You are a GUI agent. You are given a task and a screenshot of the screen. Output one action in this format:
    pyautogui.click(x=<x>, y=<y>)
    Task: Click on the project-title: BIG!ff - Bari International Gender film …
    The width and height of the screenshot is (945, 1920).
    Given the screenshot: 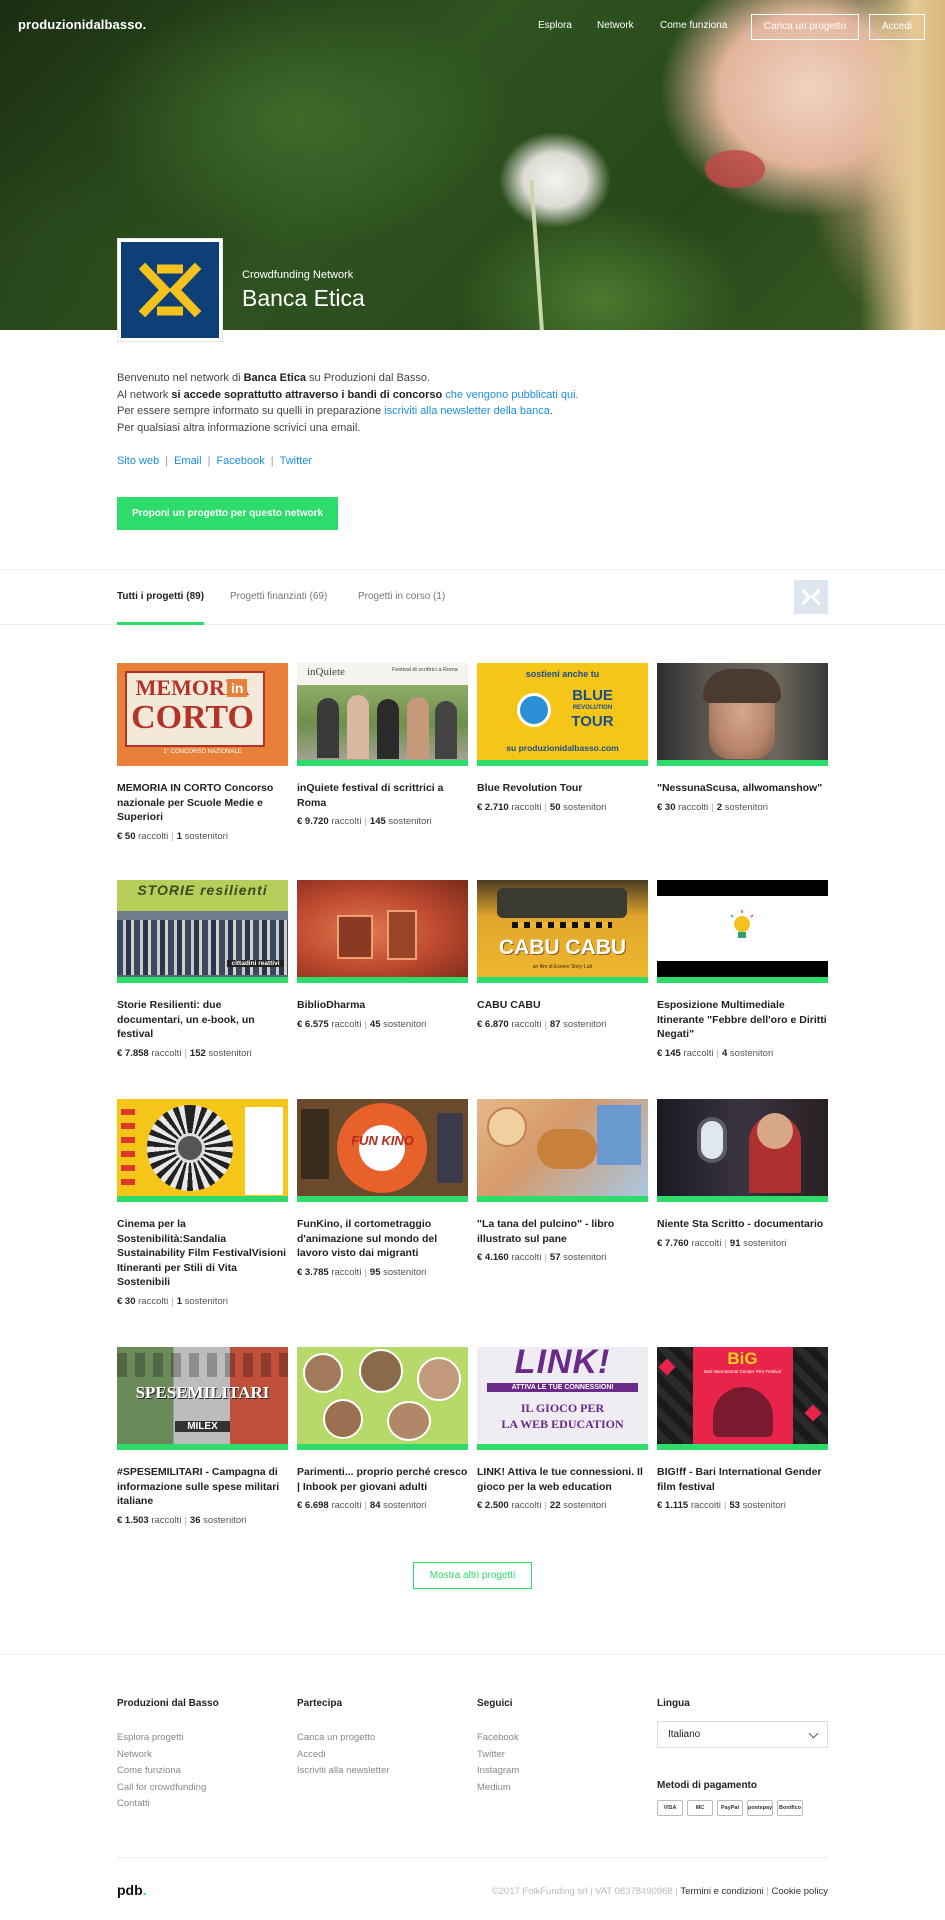 What is the action you would take?
    pyautogui.click(x=742, y=1479)
    